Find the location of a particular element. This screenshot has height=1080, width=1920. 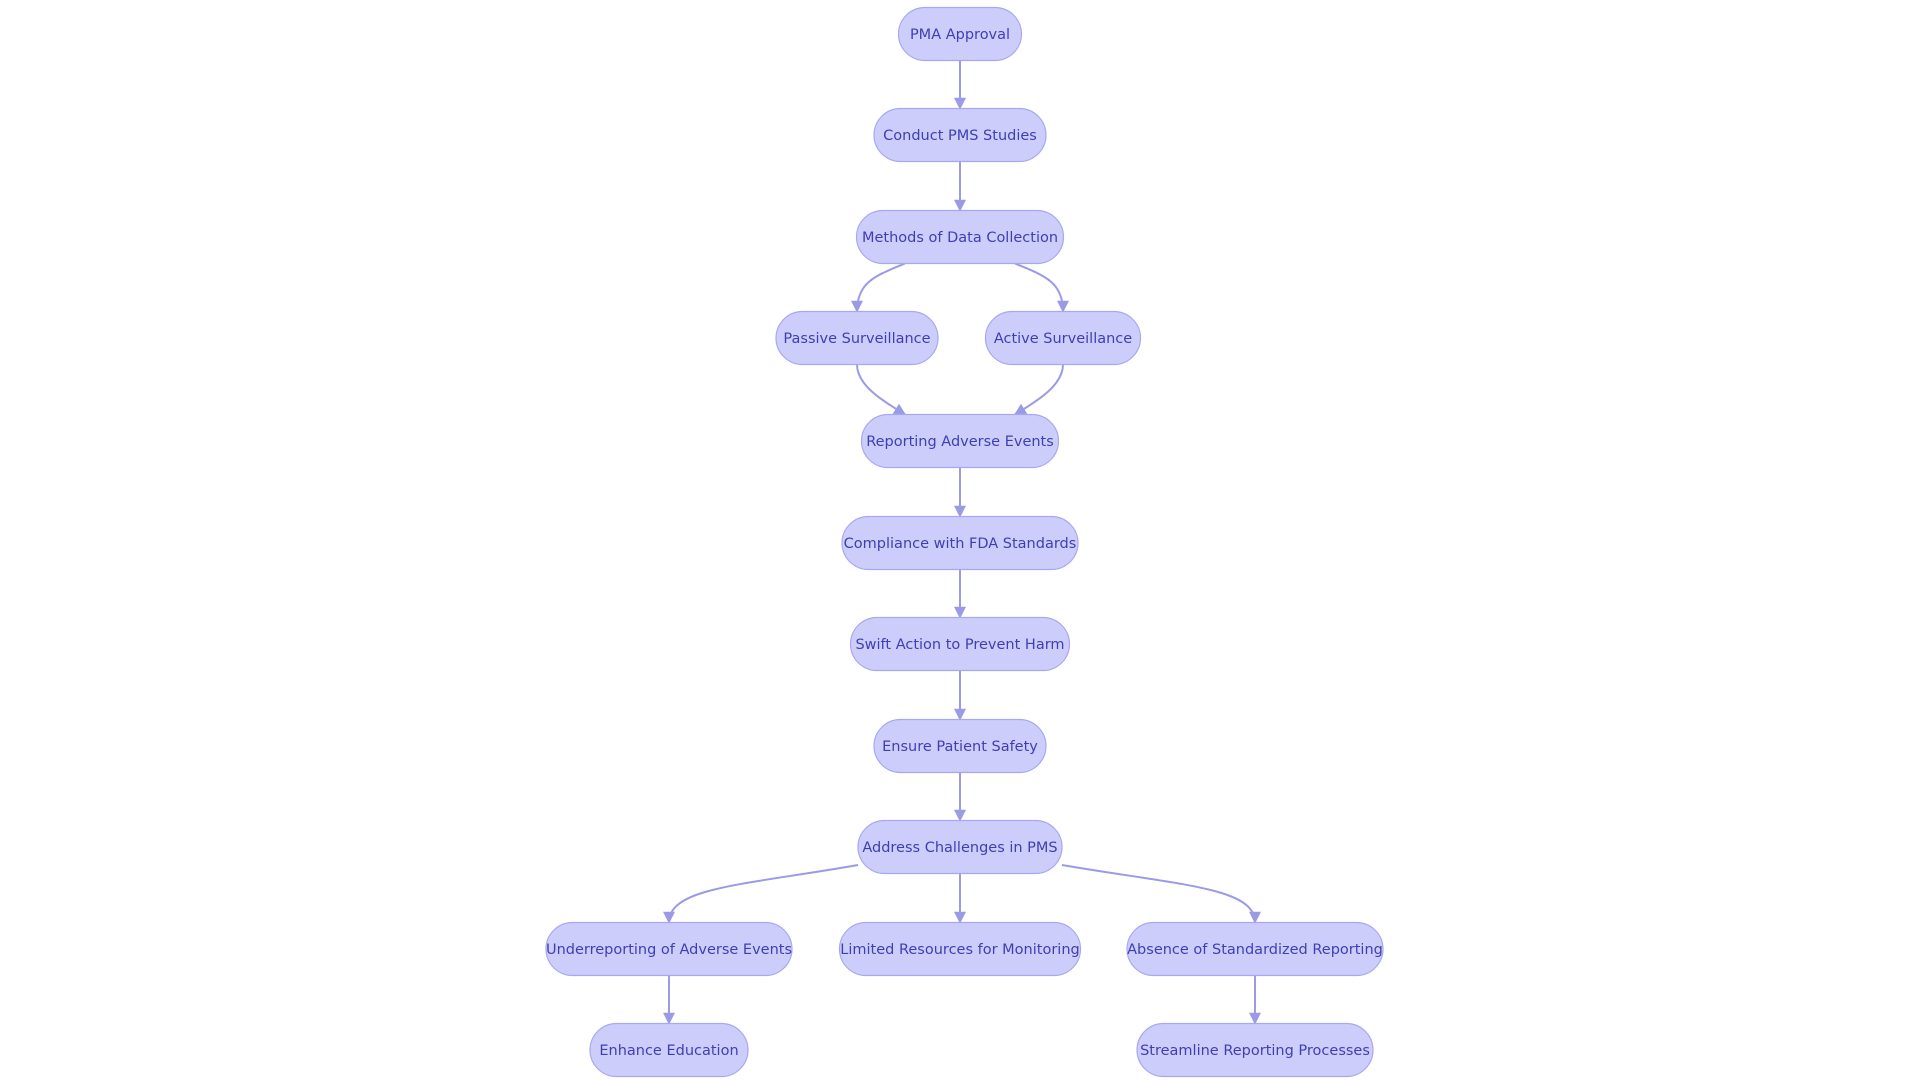

node-label: Reporting Adverse Events is located at coordinates (960, 442).